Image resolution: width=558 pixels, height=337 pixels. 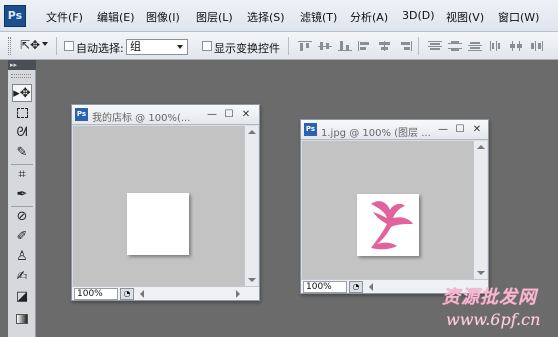 What do you see at coordinates (69, 46) in the screenshot?
I see `auto-select-checkbox` at bounding box center [69, 46].